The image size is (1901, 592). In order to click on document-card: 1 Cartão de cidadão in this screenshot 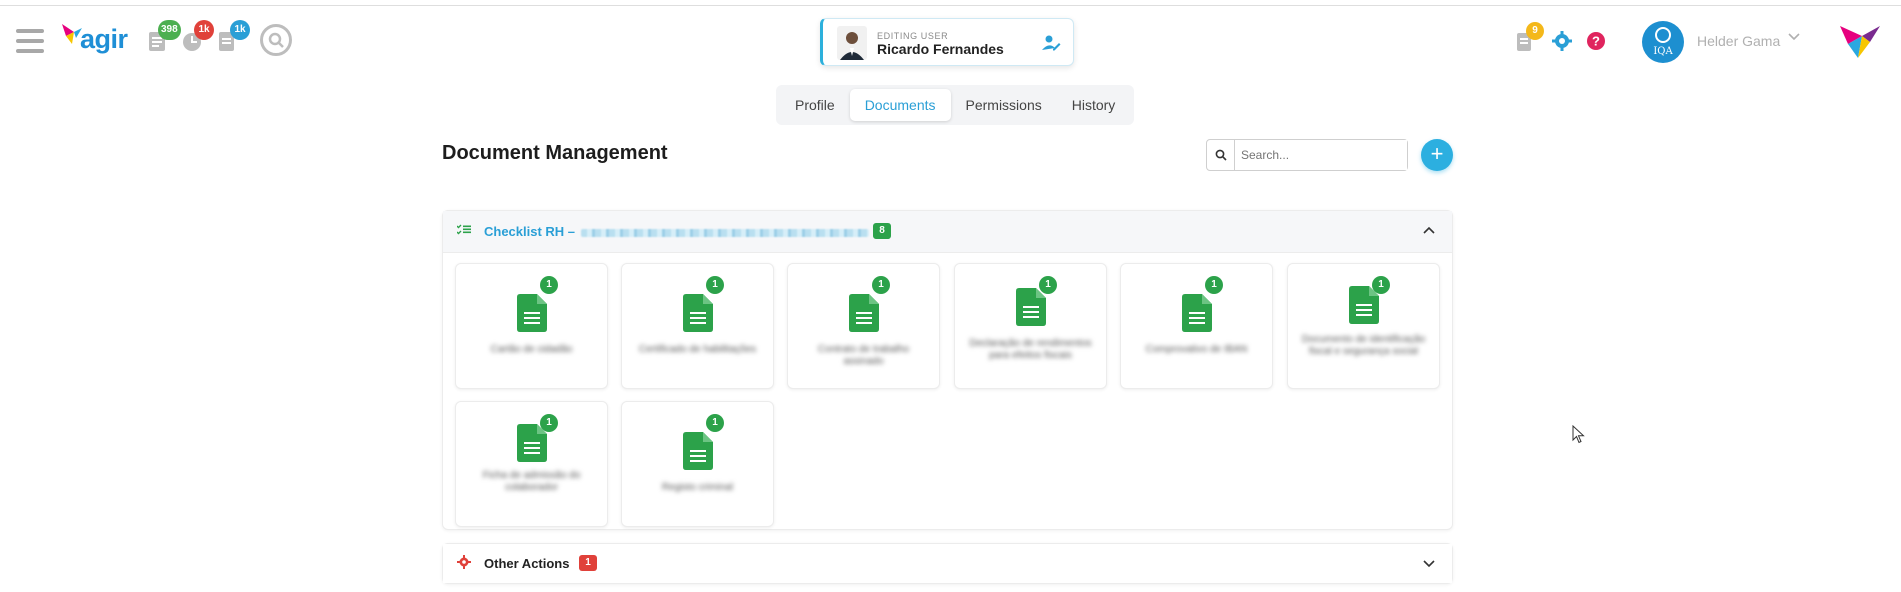, I will do `click(531, 326)`.